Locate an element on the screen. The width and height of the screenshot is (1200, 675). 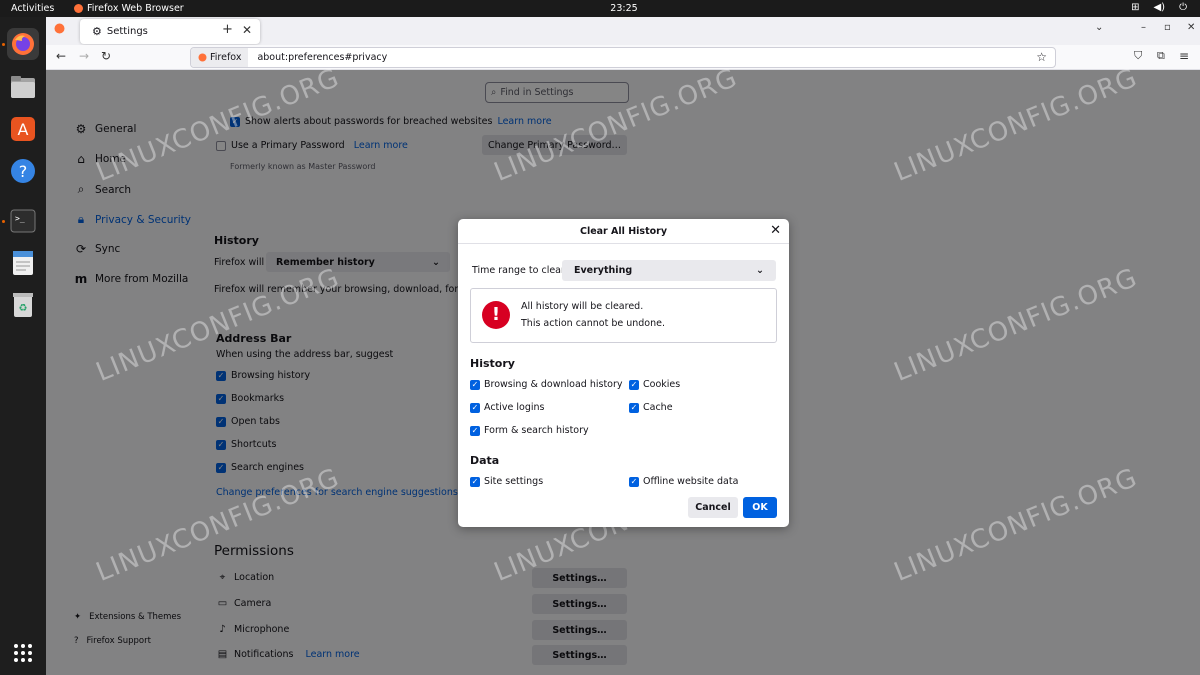
back-icon: ← is located at coordinates (61, 56).